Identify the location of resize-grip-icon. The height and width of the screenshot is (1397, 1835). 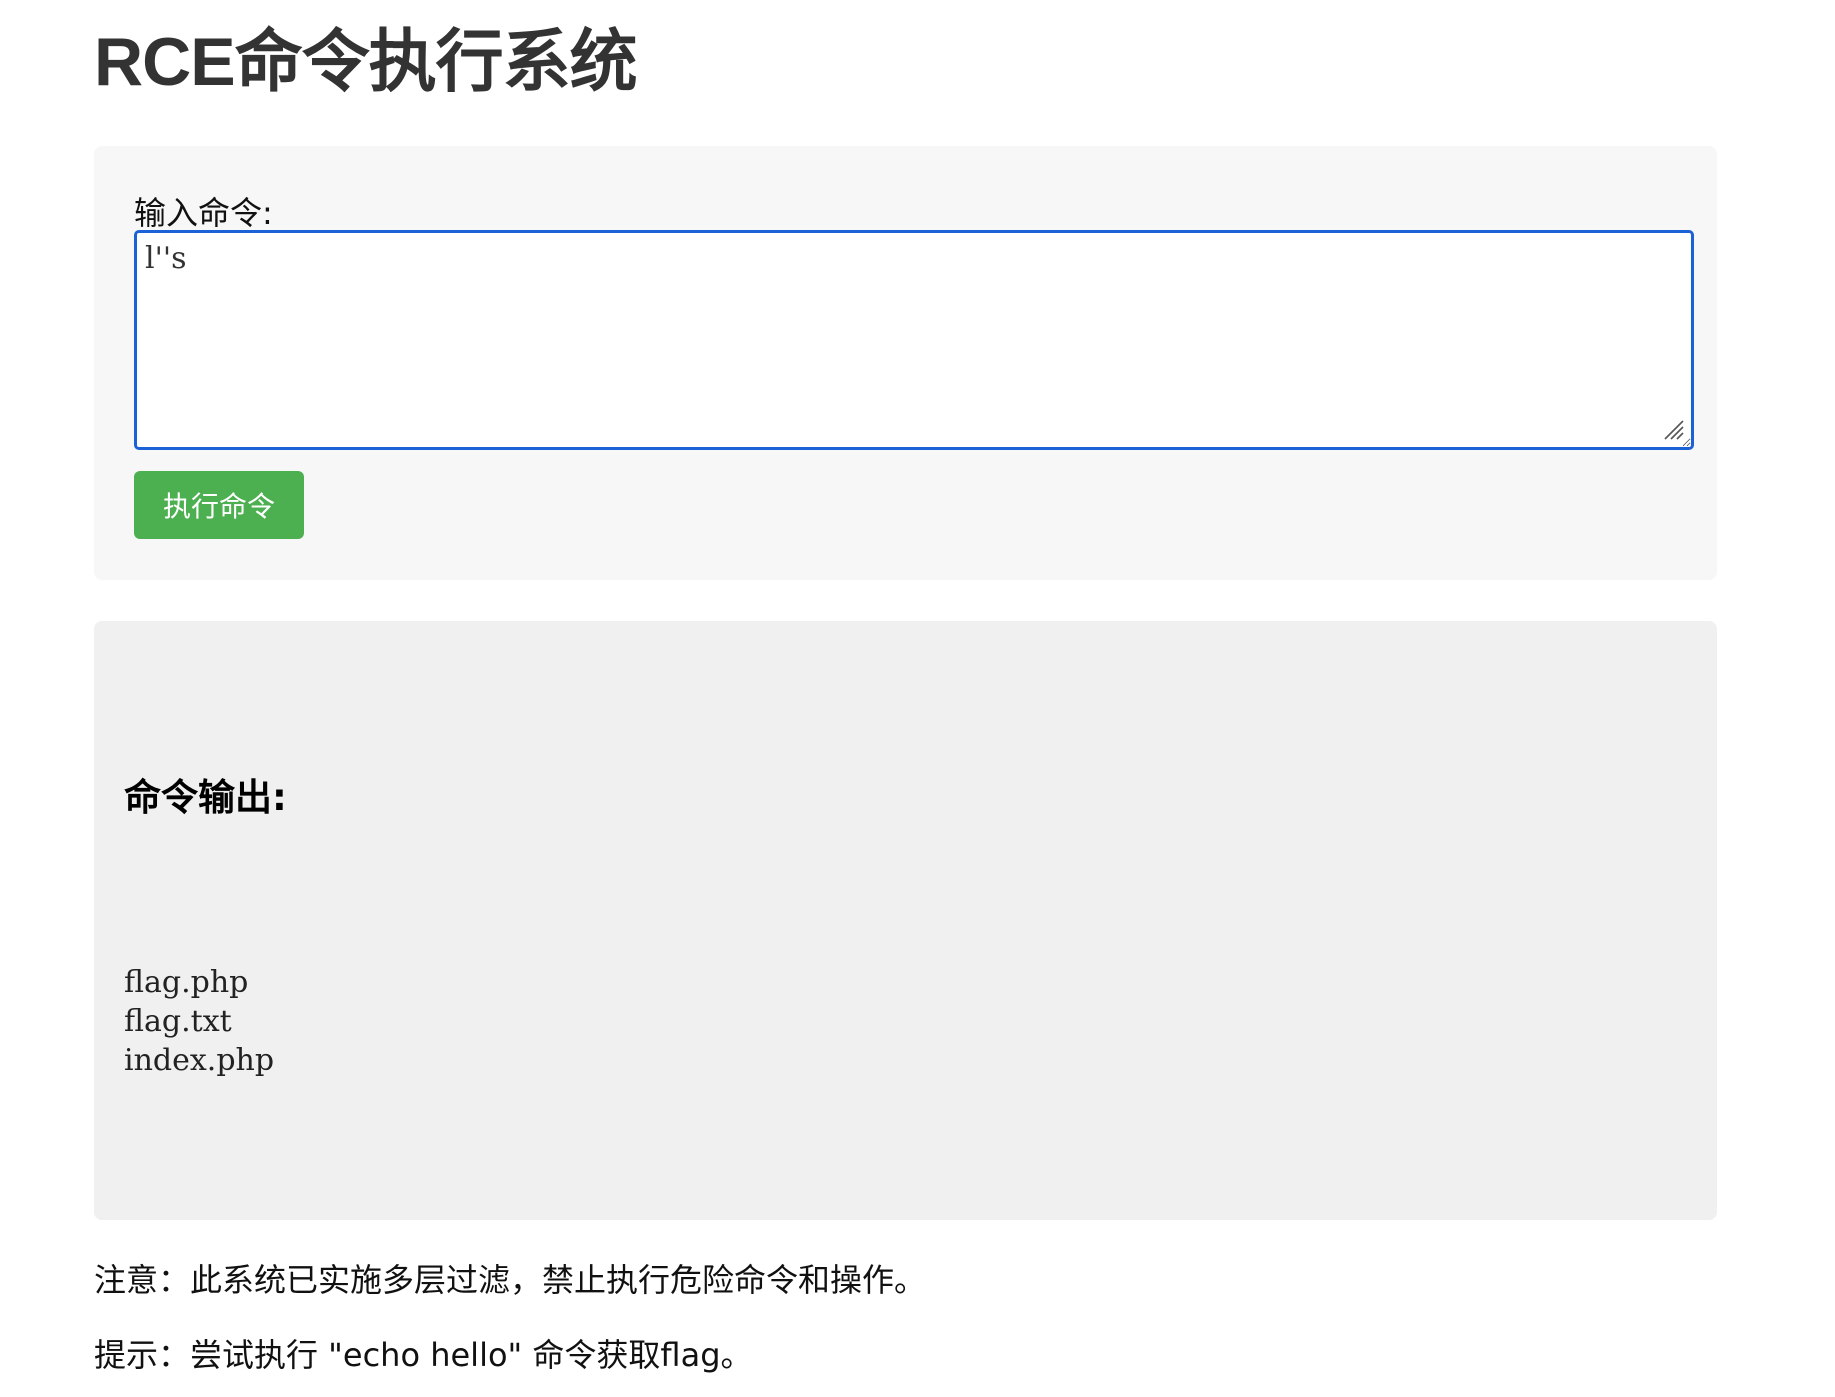
(1673, 429).